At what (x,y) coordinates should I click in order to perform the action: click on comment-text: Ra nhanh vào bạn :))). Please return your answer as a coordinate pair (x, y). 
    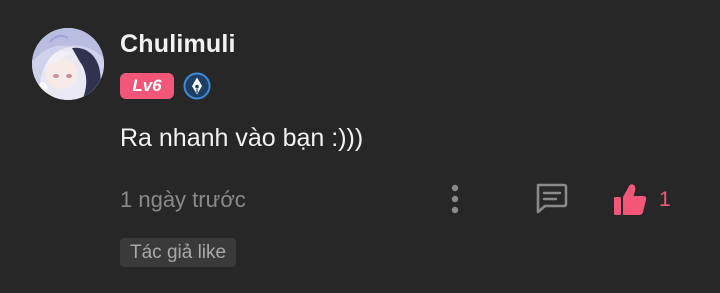
    Looking at the image, I should click on (242, 138).